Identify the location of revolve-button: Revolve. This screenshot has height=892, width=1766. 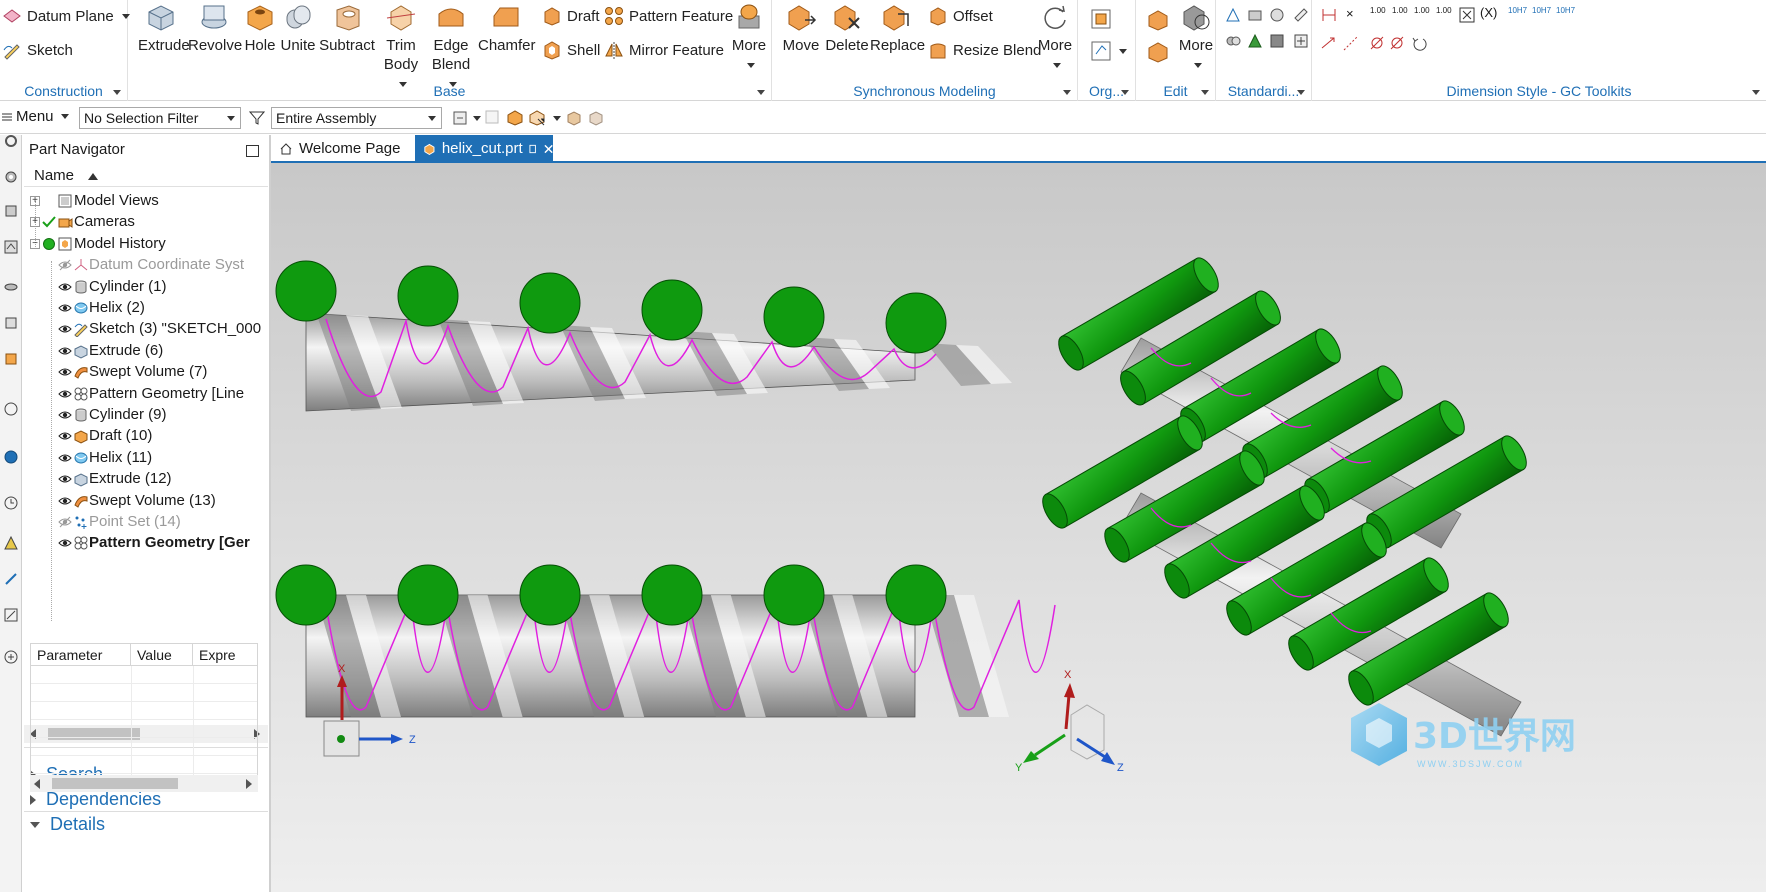
(215, 28).